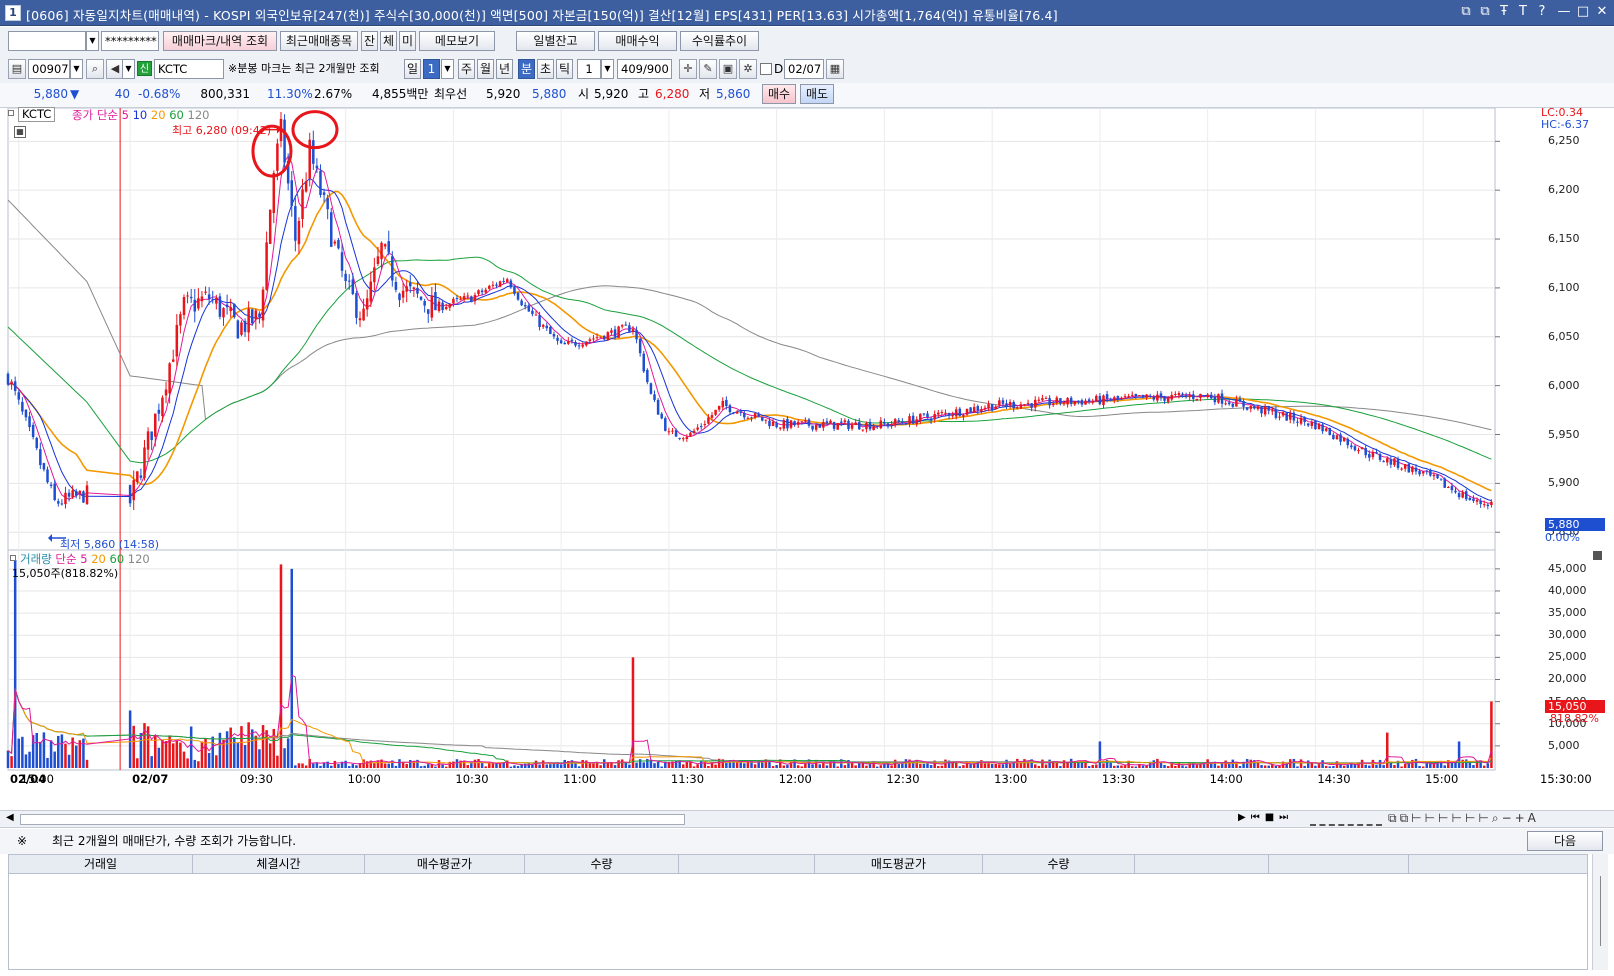 This screenshot has height=976, width=1614. I want to click on legend-volume: 거래량, so click(36, 559).